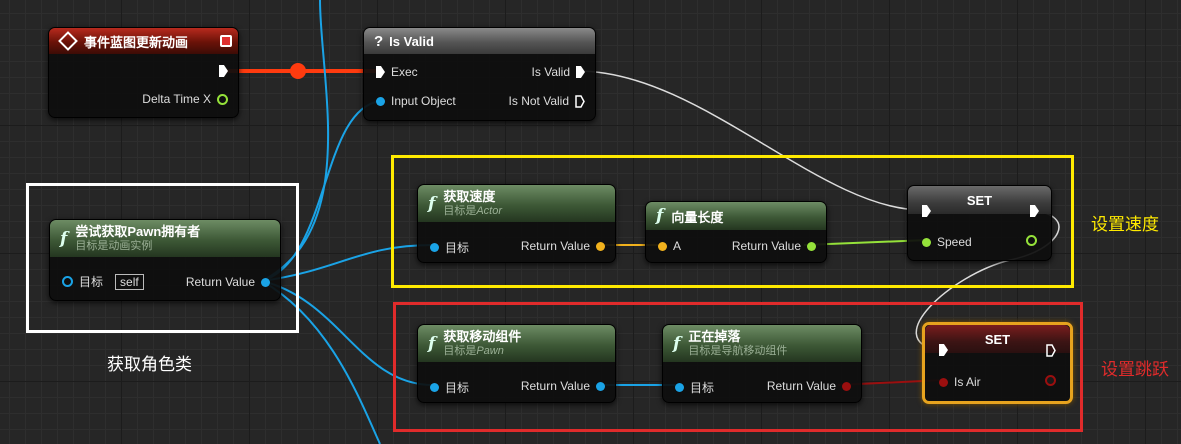  I want to click on isvalid-exec-row: Exec, so click(400, 72).